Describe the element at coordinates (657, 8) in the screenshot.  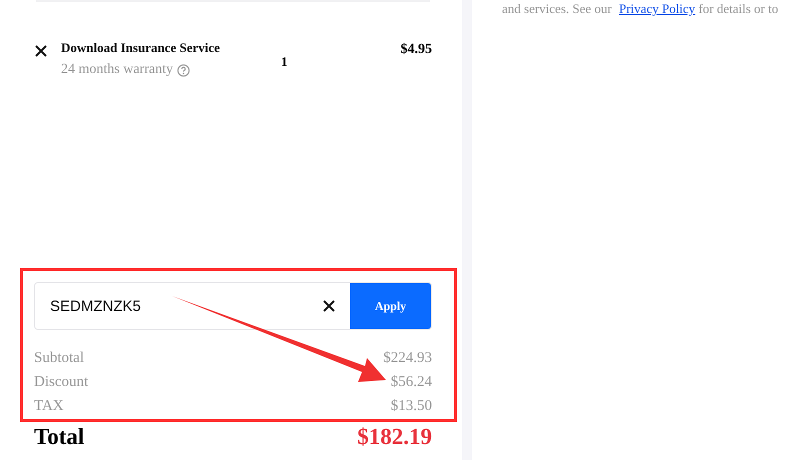
I see `privacy-link: Privacy Policy` at that location.